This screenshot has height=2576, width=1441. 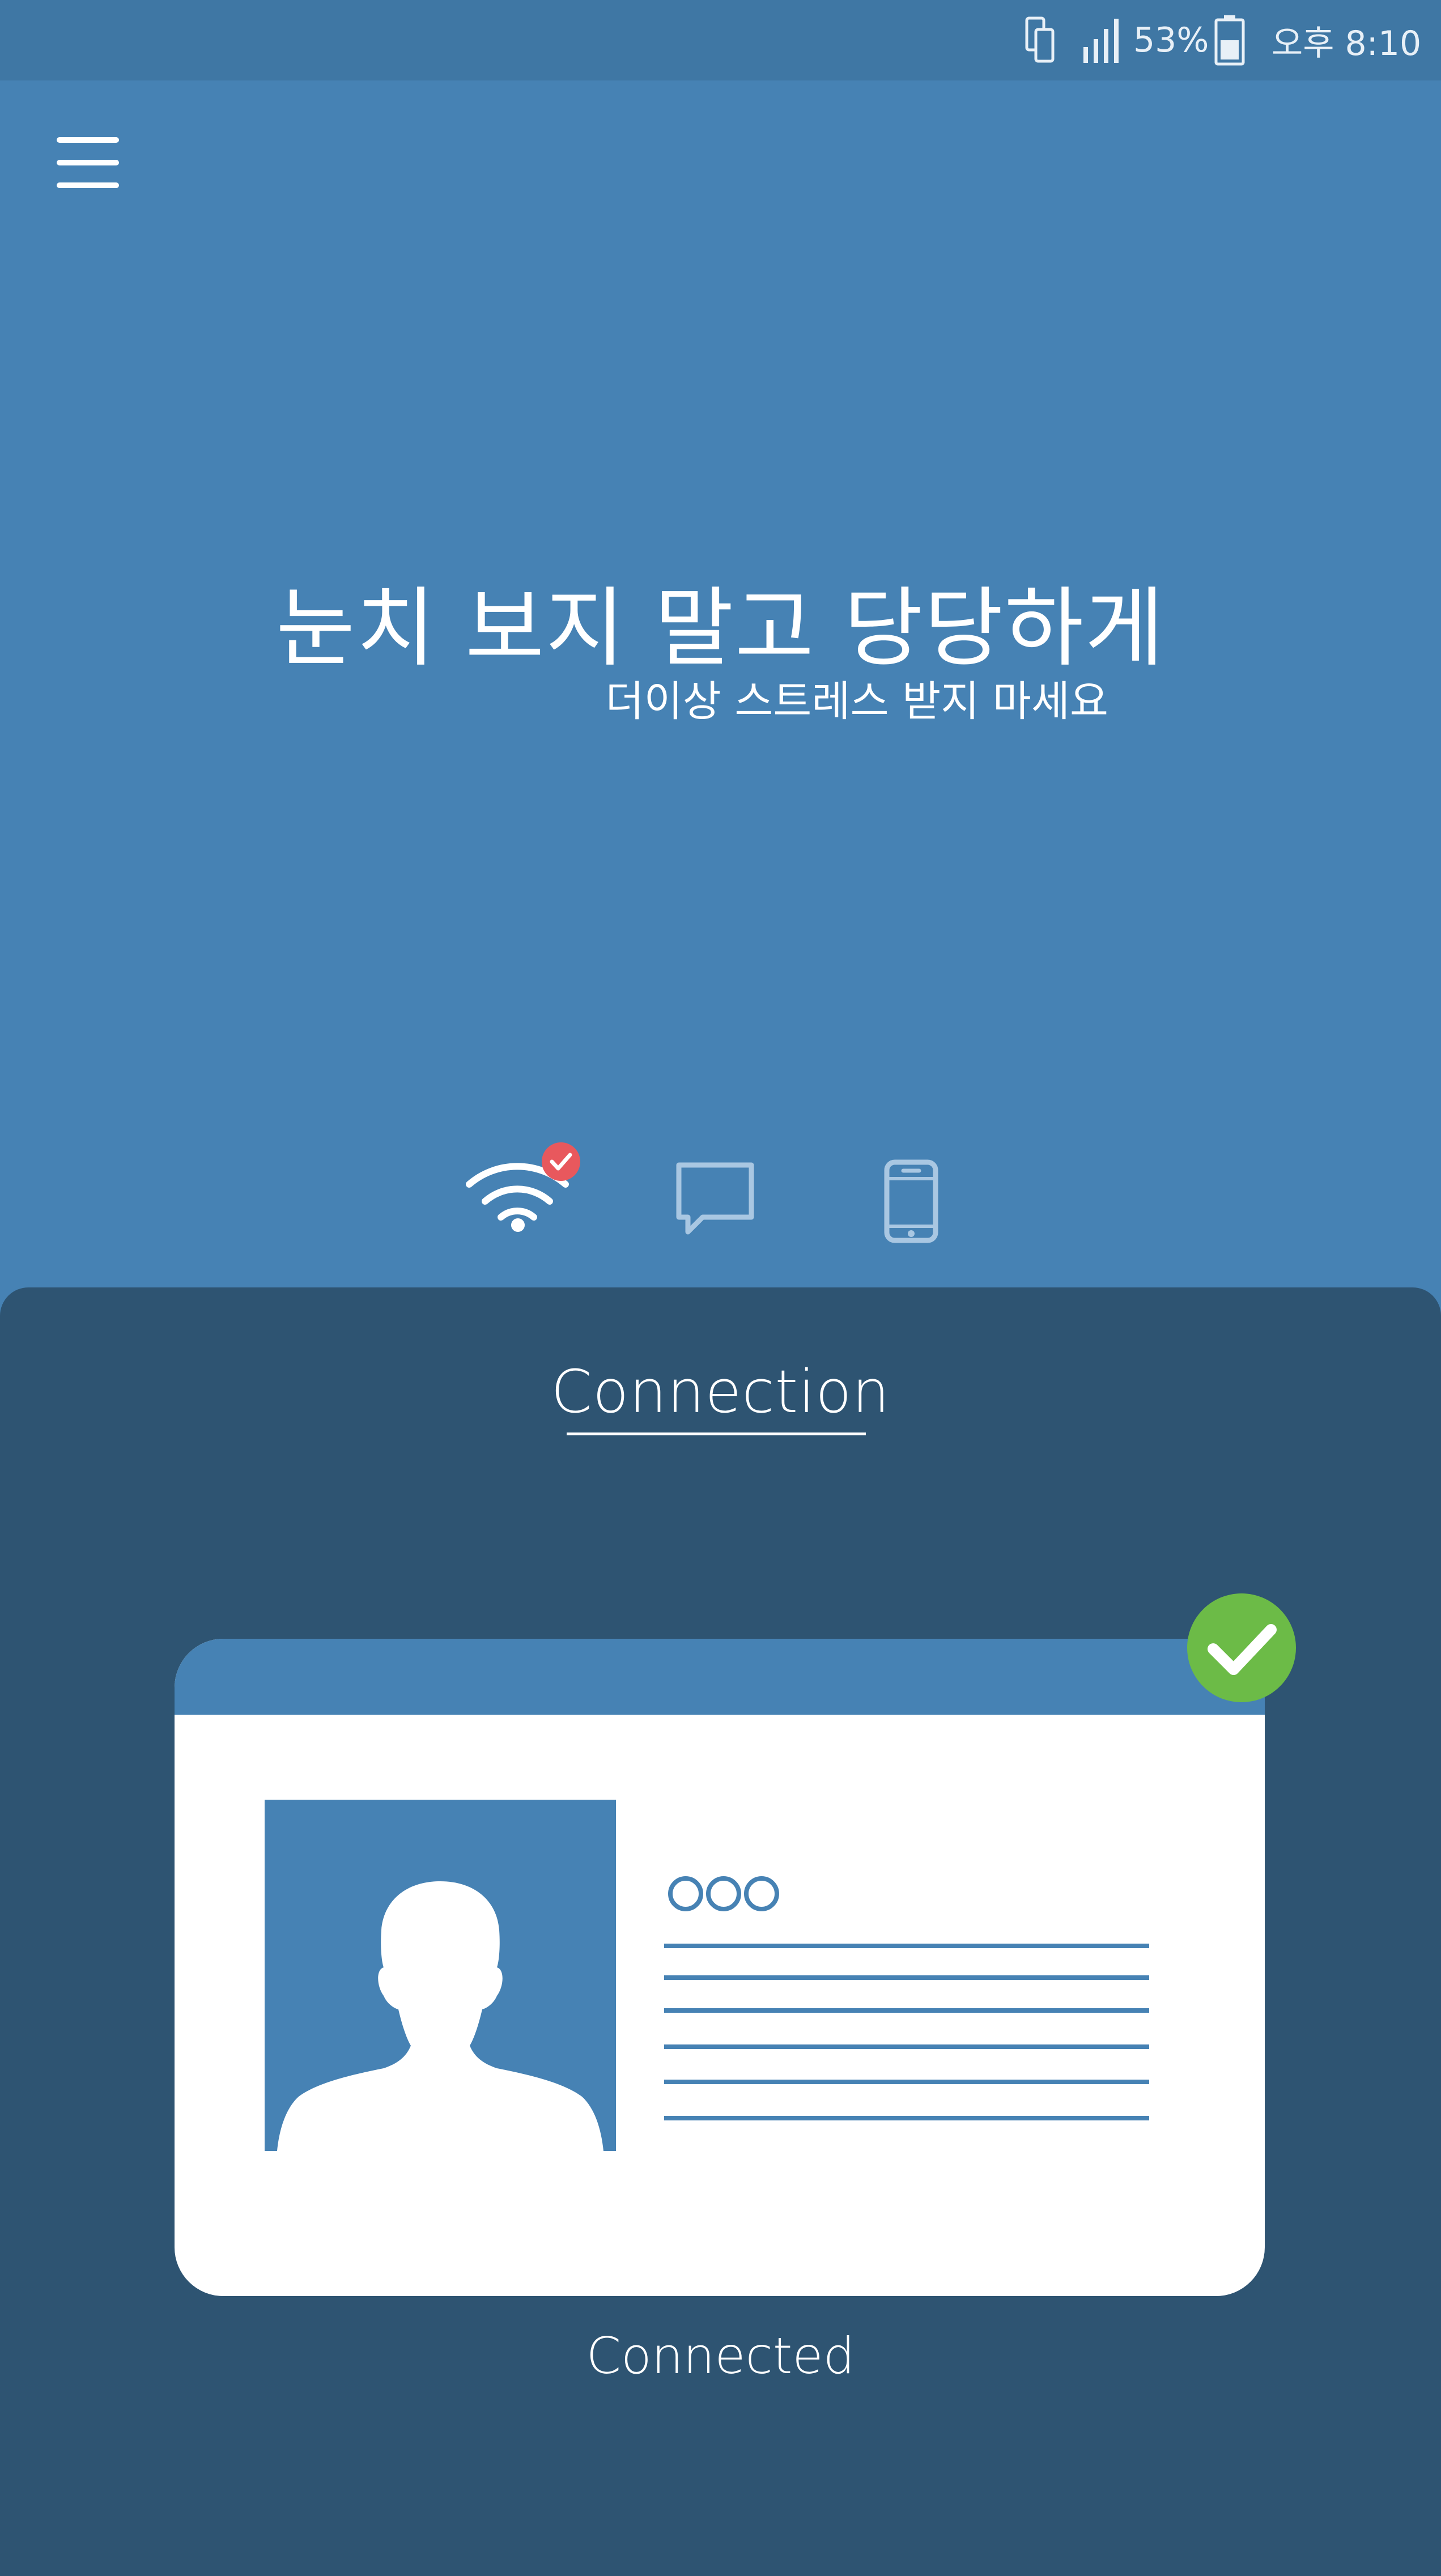 I want to click on card-info-lines, so click(x=907, y=2040).